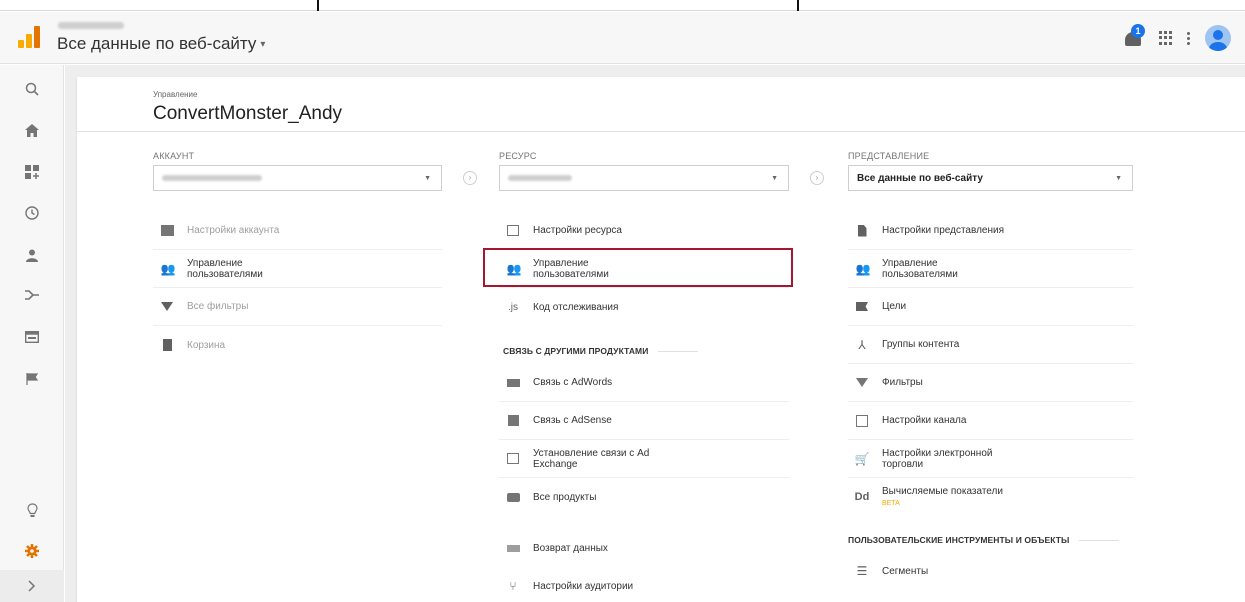 This screenshot has height=602, width=1245. What do you see at coordinates (983, 540) in the screenshot?
I see `tools-section-heading: ПОЛЬЗОВАТЕЛЬСКИЕ ИНСТРУМЕНТЫ И ОБЪЕКТЫ` at bounding box center [983, 540].